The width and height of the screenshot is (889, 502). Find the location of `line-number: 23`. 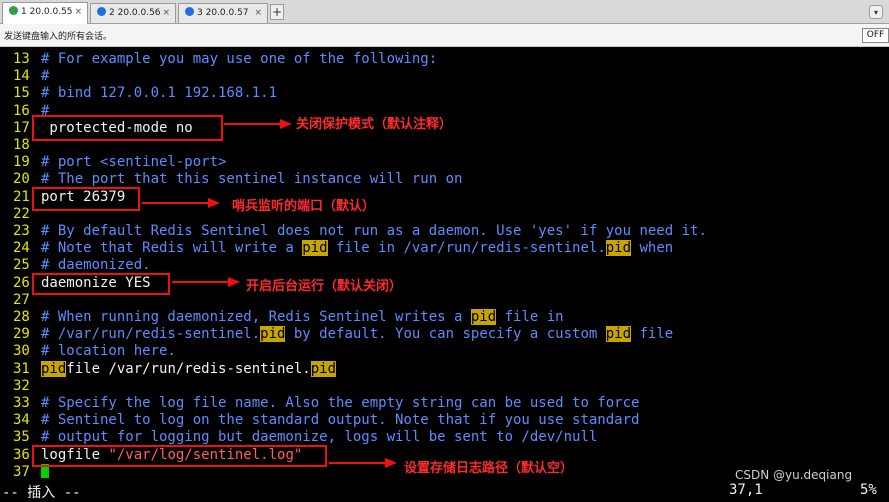

line-number: 23 is located at coordinates (21, 231).